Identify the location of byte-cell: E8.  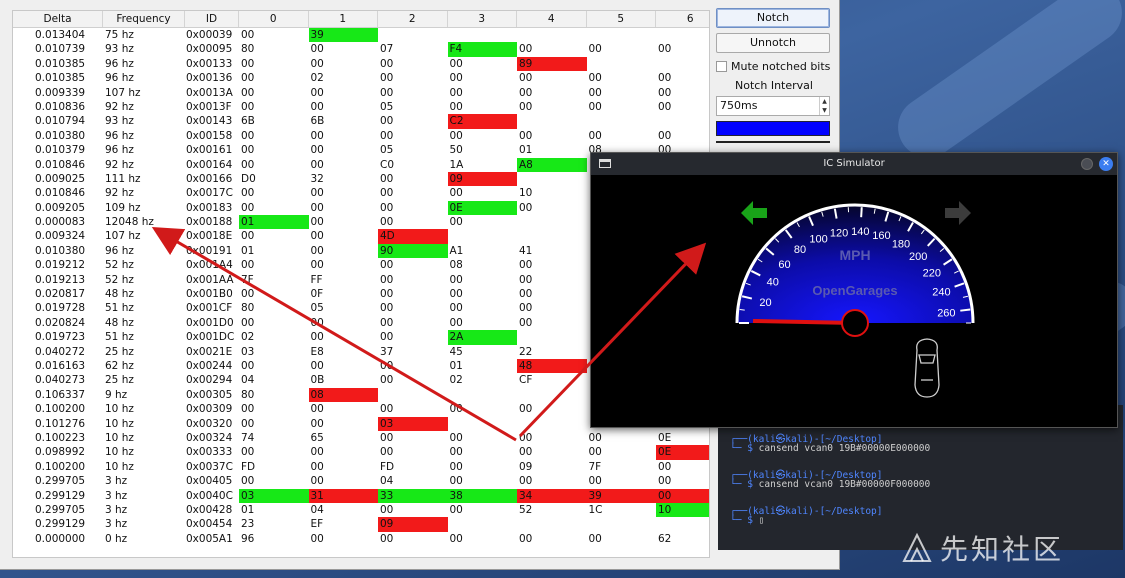
(317, 351).